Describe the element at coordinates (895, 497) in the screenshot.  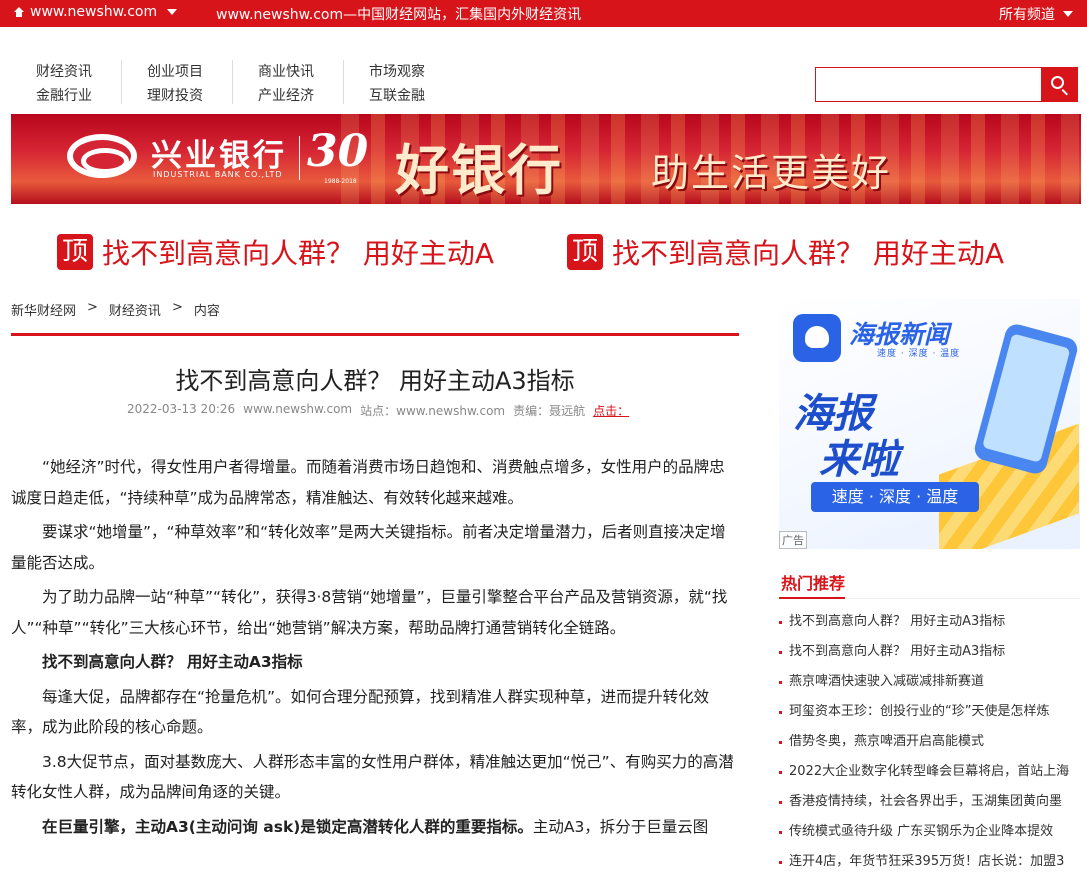
I see `ad-tagline: 速度 · 深度 · 温度` at that location.